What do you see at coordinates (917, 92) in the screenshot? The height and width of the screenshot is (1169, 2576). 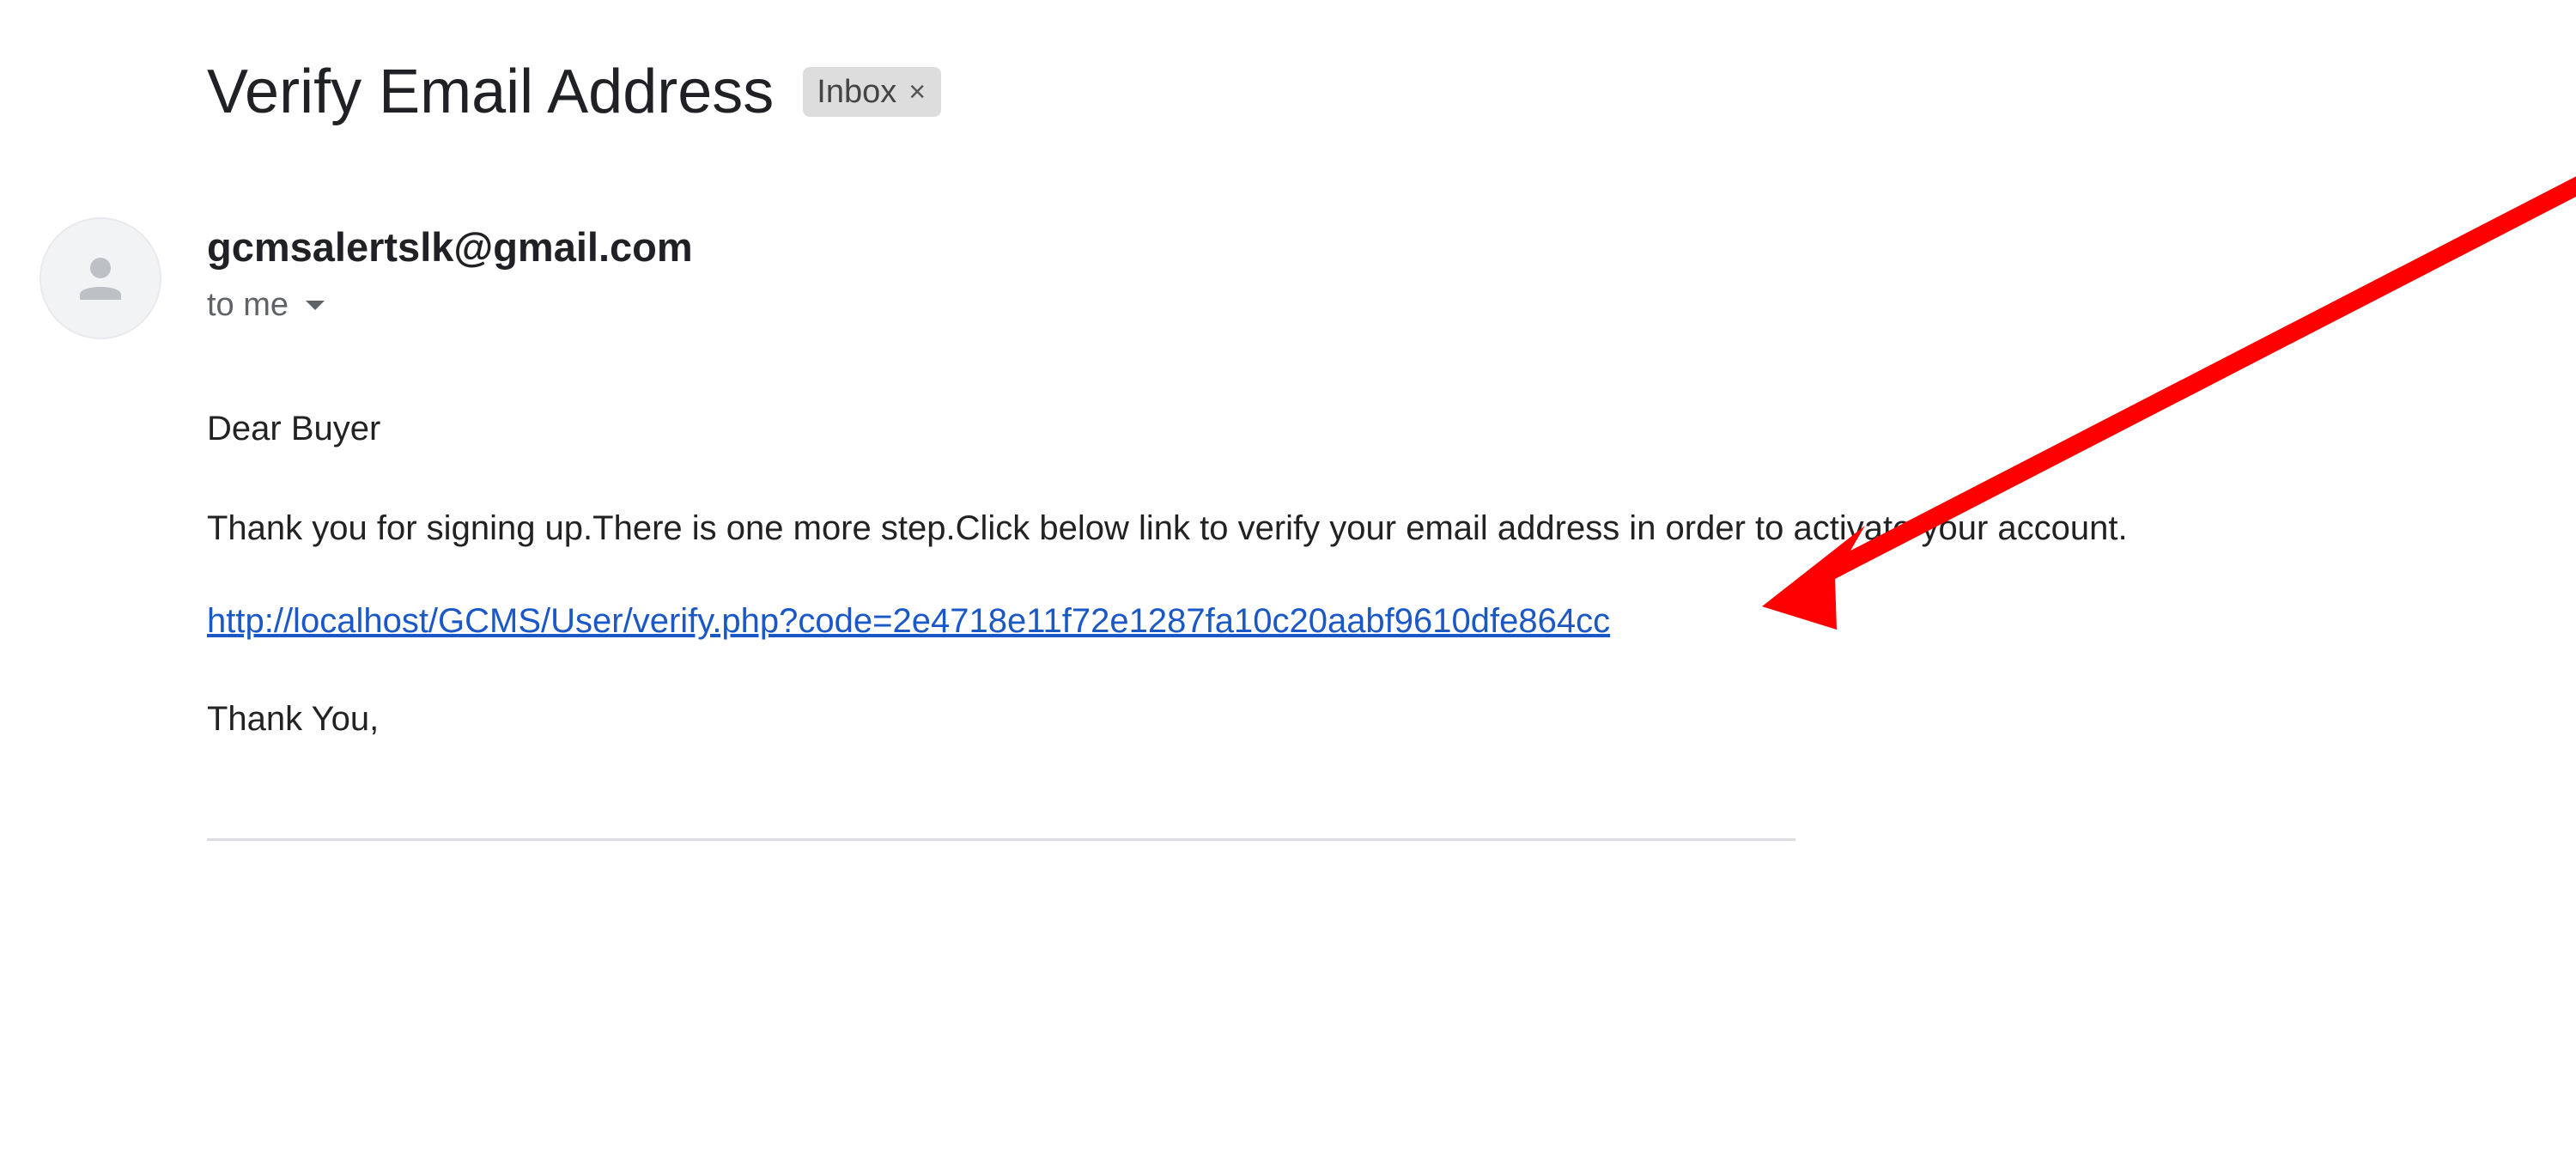 I see `remove-label-icon: ×` at bounding box center [917, 92].